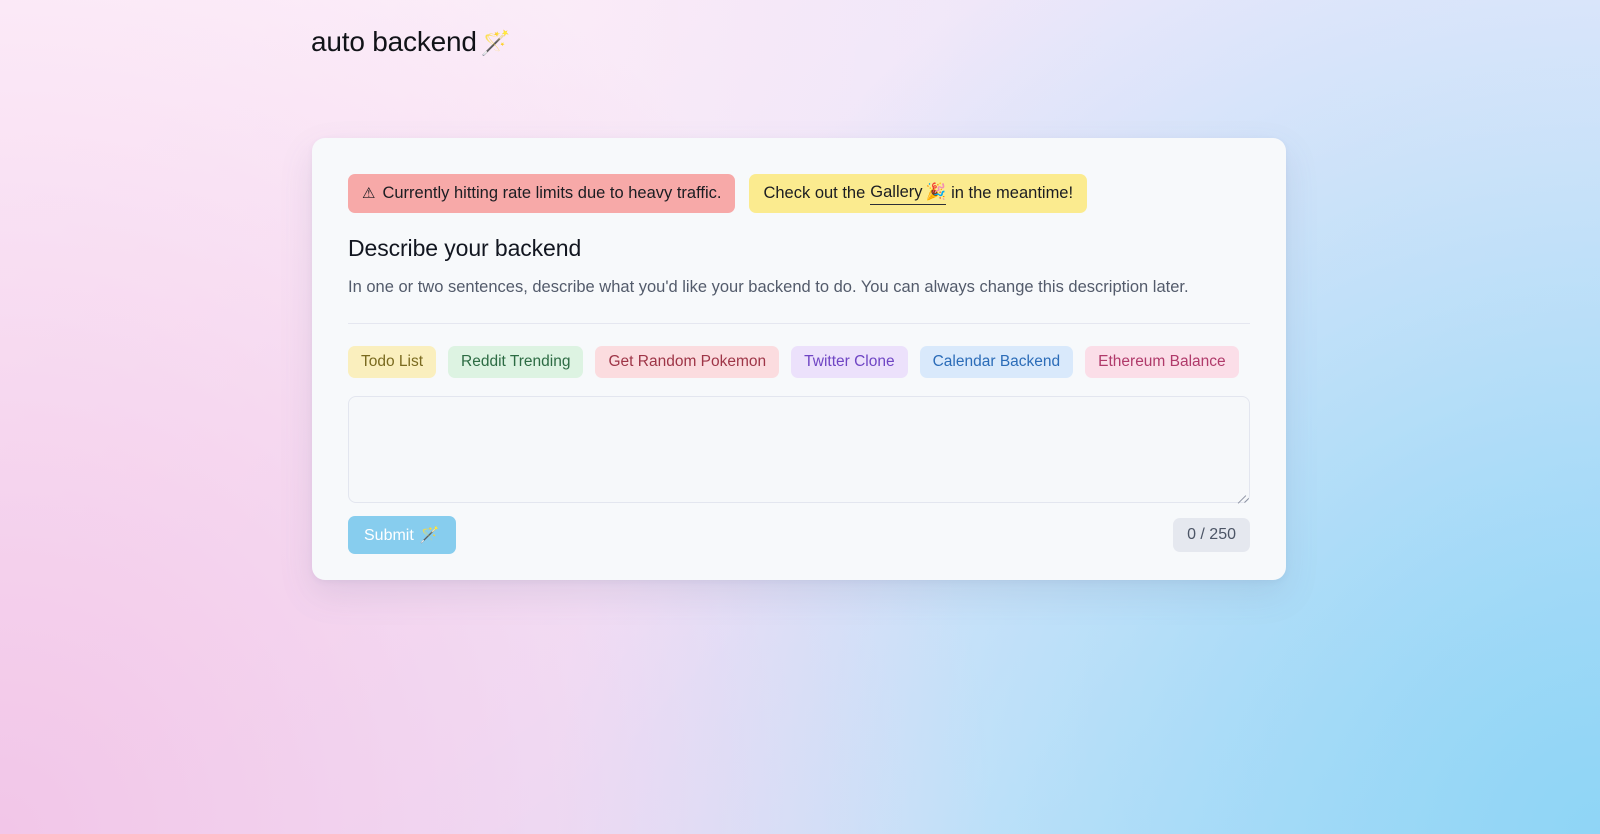 The height and width of the screenshot is (834, 1600). I want to click on gallery-banner-suffix: in the meantime!, so click(1012, 193).